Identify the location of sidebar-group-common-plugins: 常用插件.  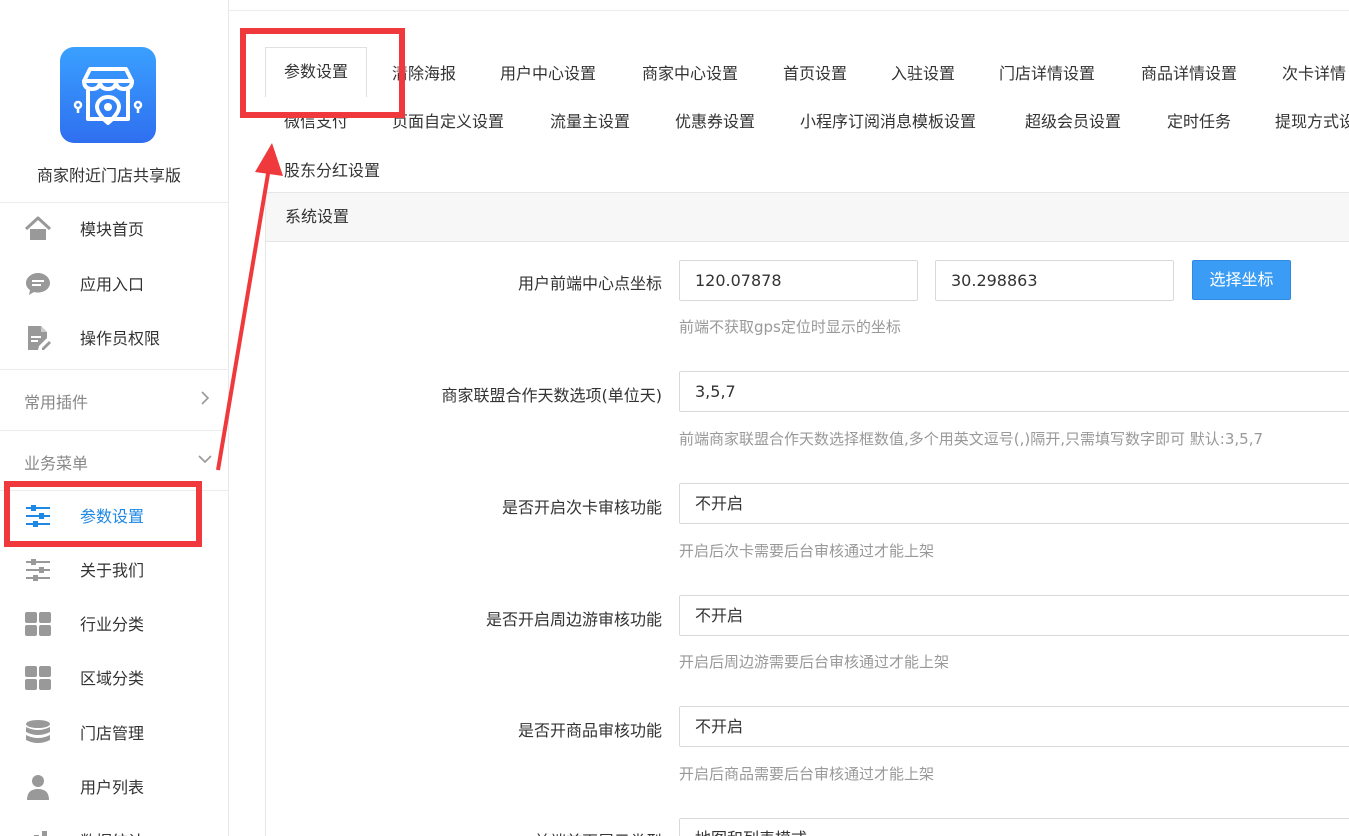
(114, 400).